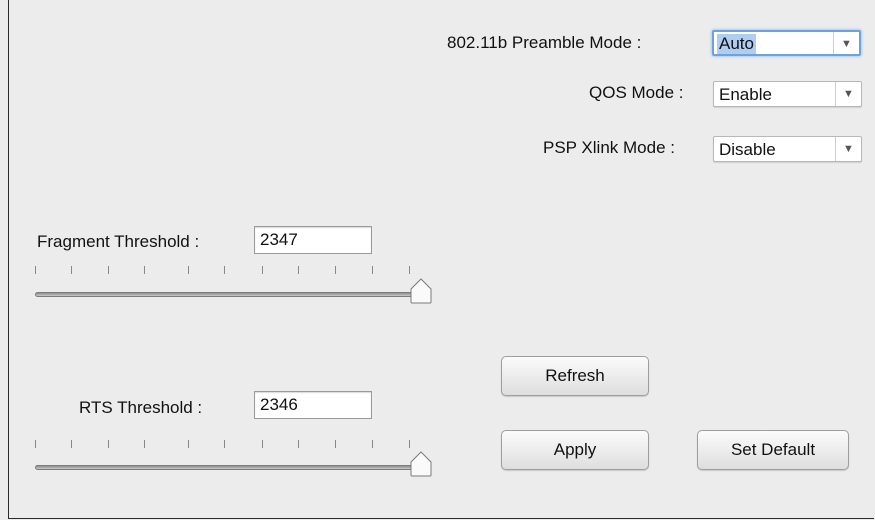  What do you see at coordinates (232, 467) in the screenshot?
I see `rts-threshold-slider-track` at bounding box center [232, 467].